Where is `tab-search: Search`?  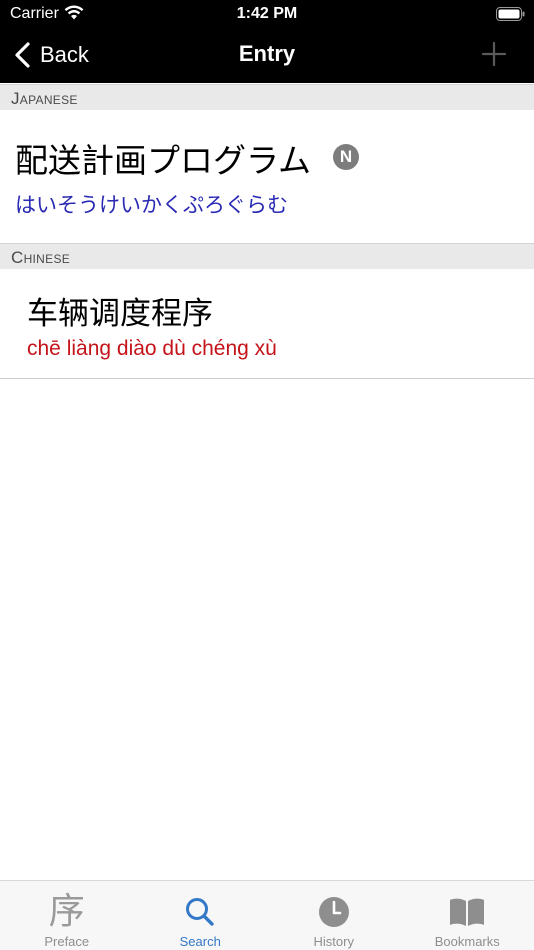 tab-search: Search is located at coordinates (201, 915).